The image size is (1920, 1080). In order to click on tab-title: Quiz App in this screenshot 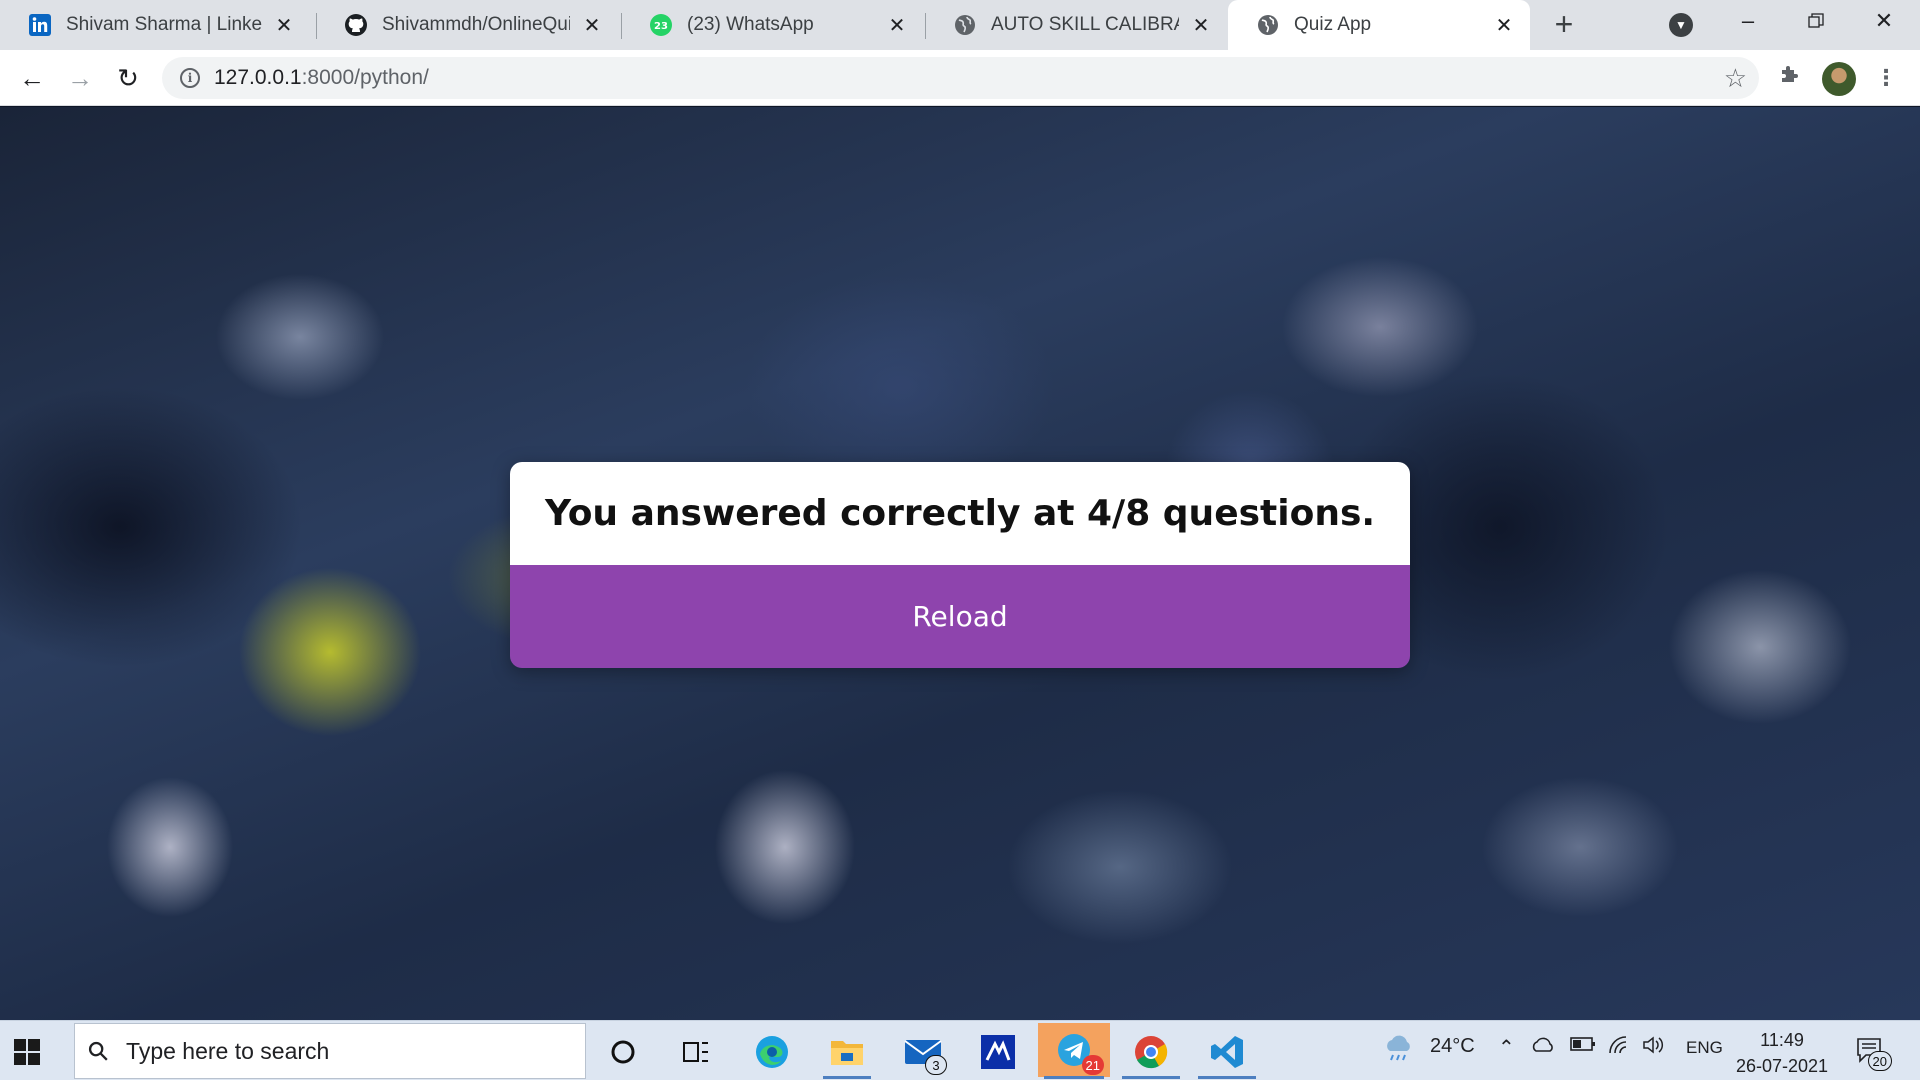, I will do `click(1333, 24)`.